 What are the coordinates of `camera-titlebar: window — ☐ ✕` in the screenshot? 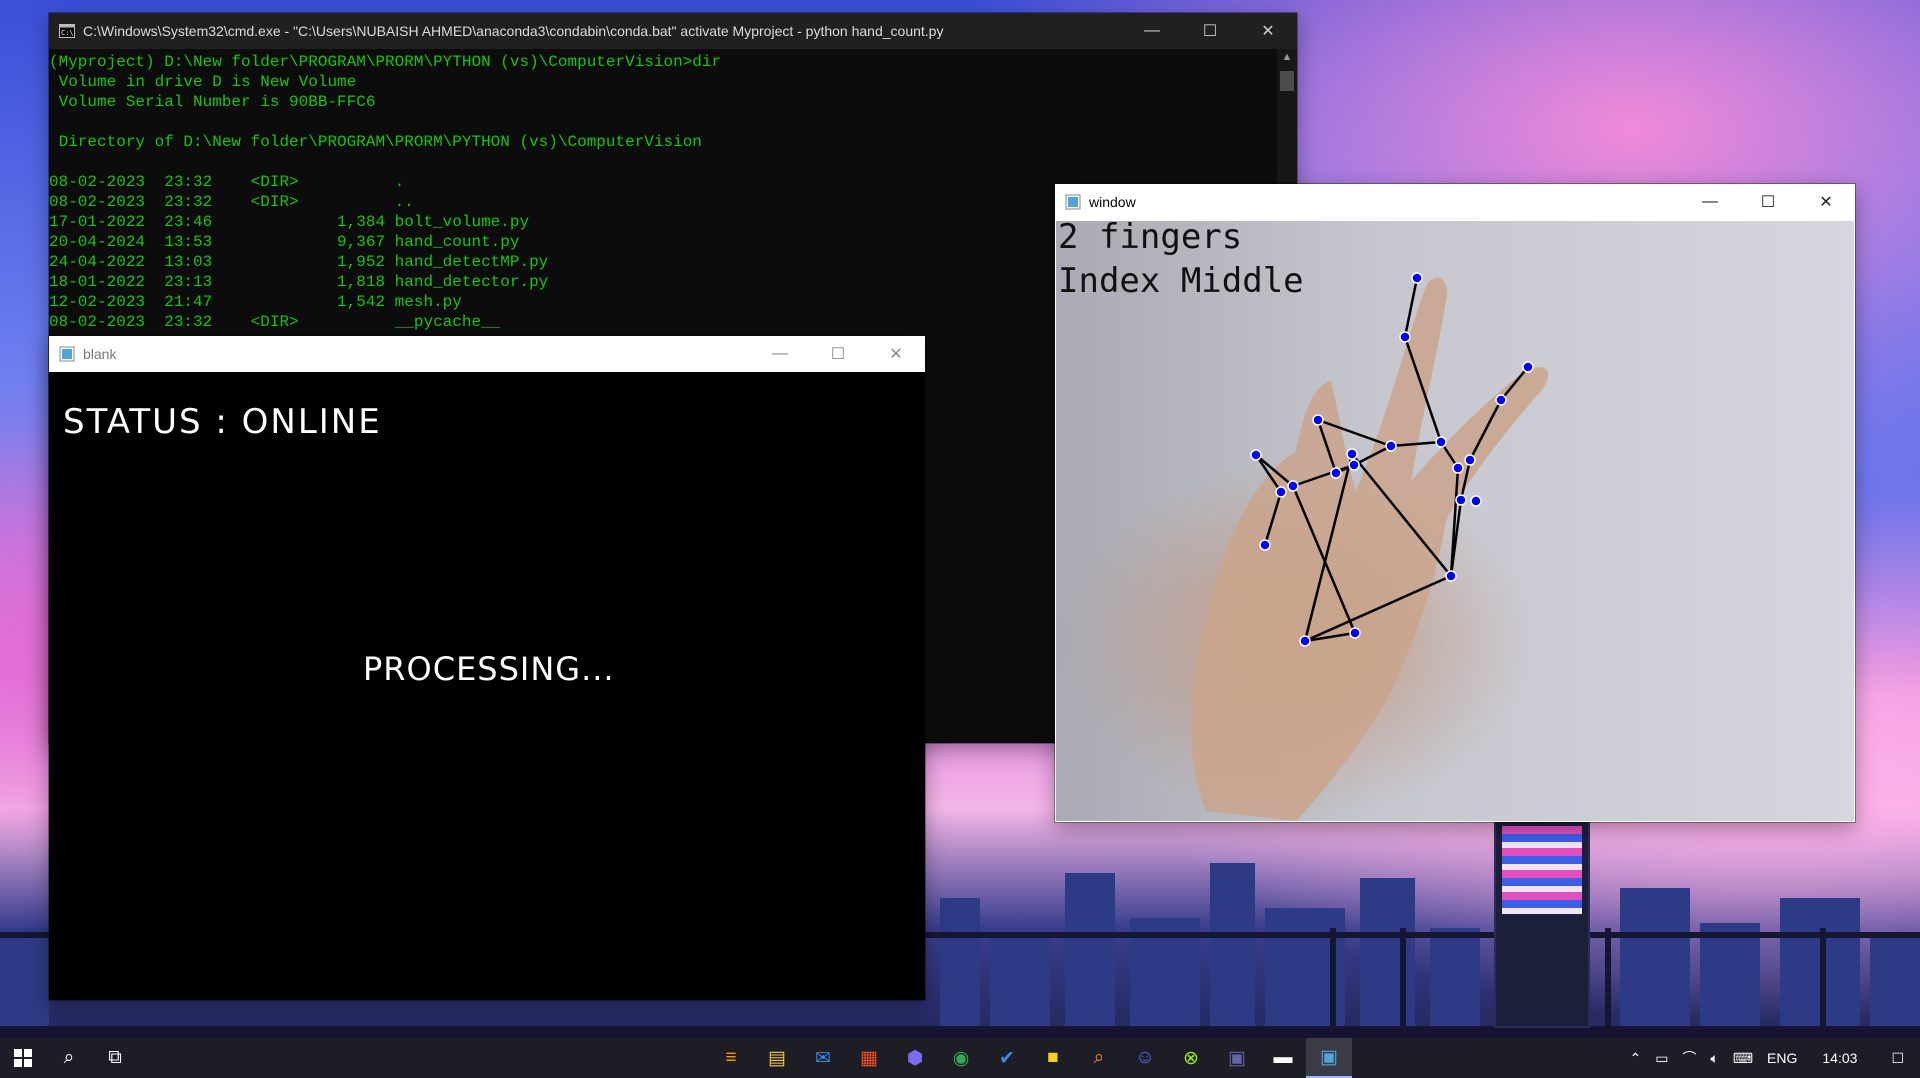 It's located at (1455, 202).